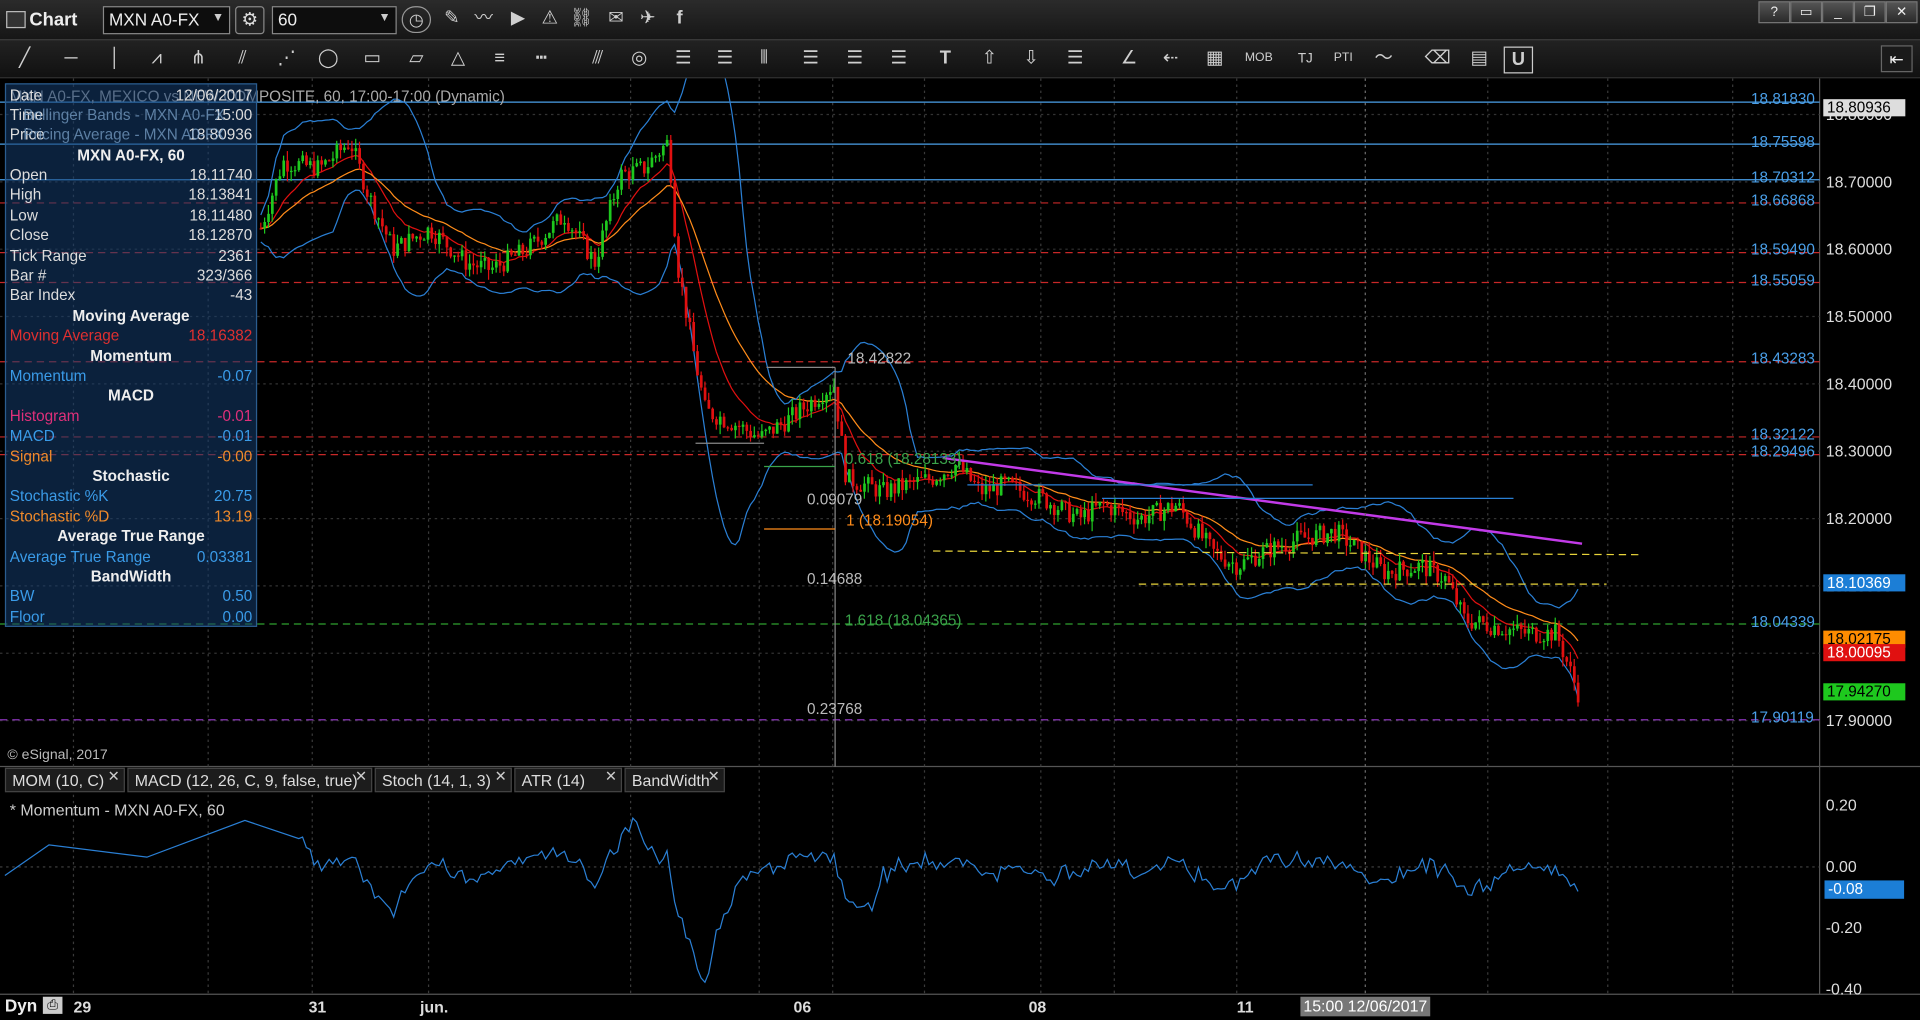 This screenshot has width=1920, height=1020. What do you see at coordinates (327, 59) in the screenshot?
I see `ellipse-icon: ◯` at bounding box center [327, 59].